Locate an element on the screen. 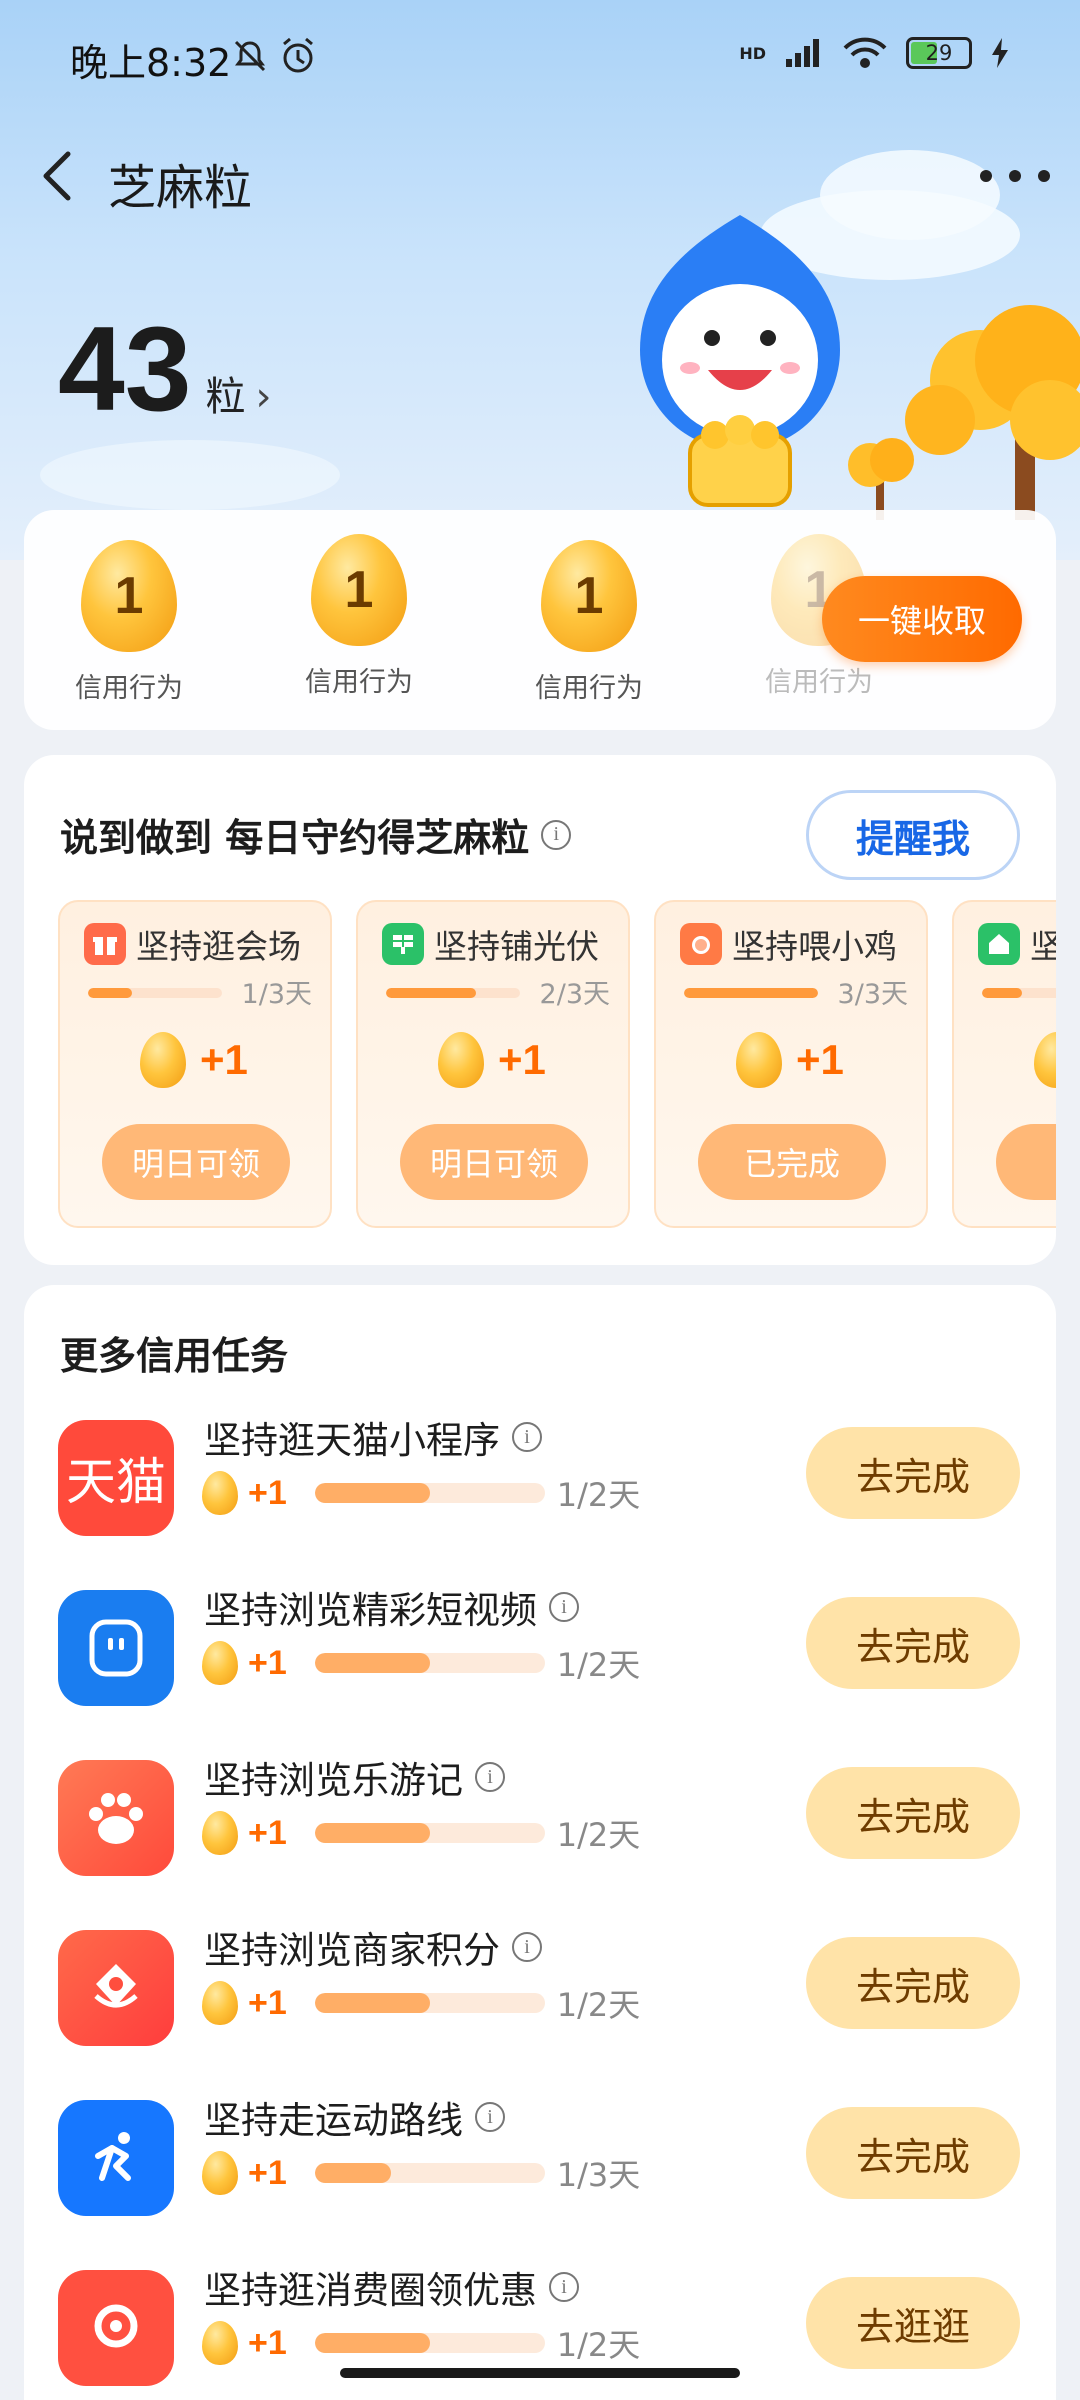 The height and width of the screenshot is (2400, 1080). home-indicator is located at coordinates (540, 2373).